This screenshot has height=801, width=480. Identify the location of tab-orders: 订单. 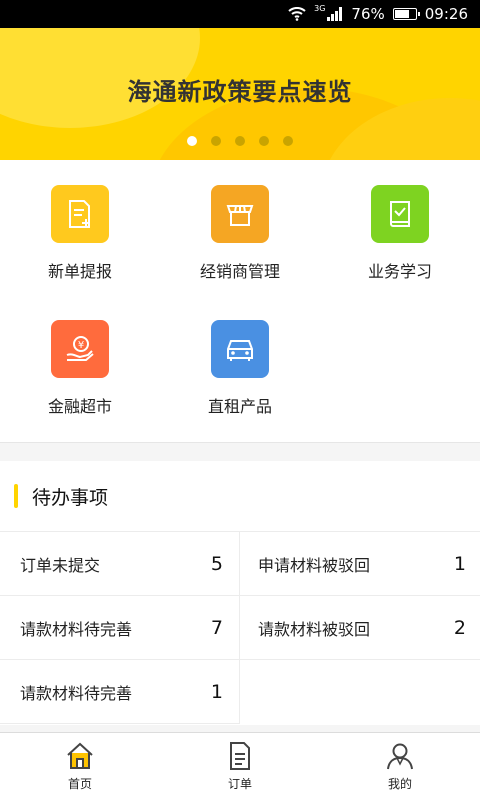
(240, 767).